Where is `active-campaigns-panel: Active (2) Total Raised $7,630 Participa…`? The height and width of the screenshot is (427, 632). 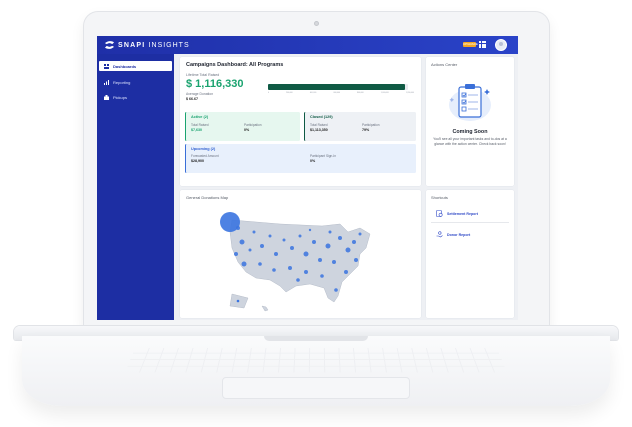
active-campaigns-panel: Active (2) Total Raised $7,630 Participa… is located at coordinates (242, 126).